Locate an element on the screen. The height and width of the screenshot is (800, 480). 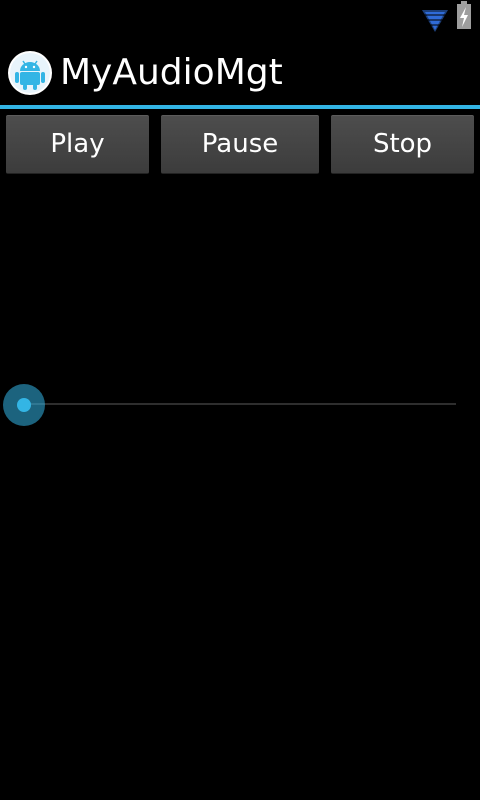
action-bar: MyAudioMgt is located at coordinates (240, 72).